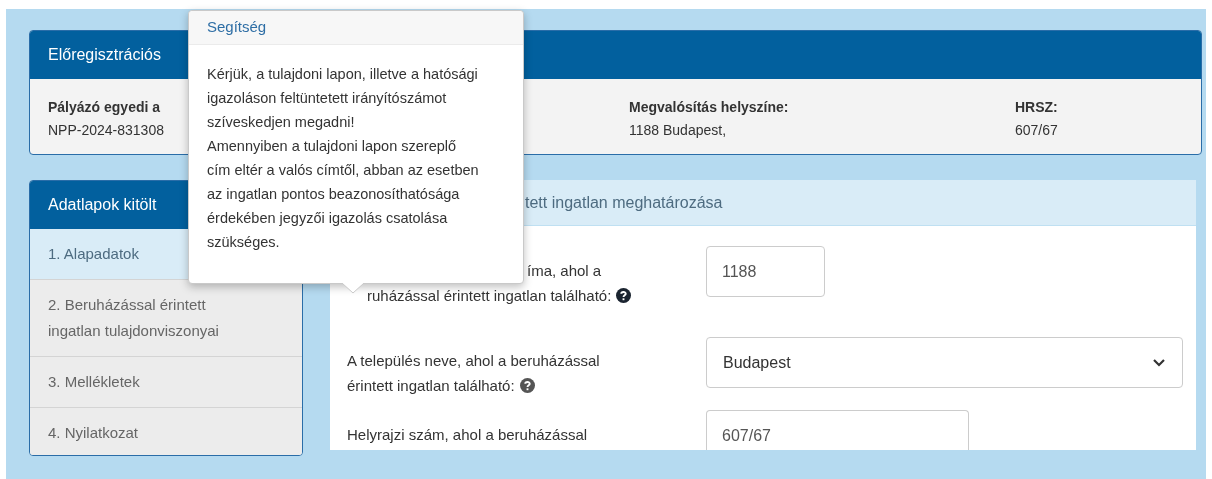 Image resolution: width=1212 pixels, height=479 pixels. I want to click on field-value: 607/67, so click(1036, 130).